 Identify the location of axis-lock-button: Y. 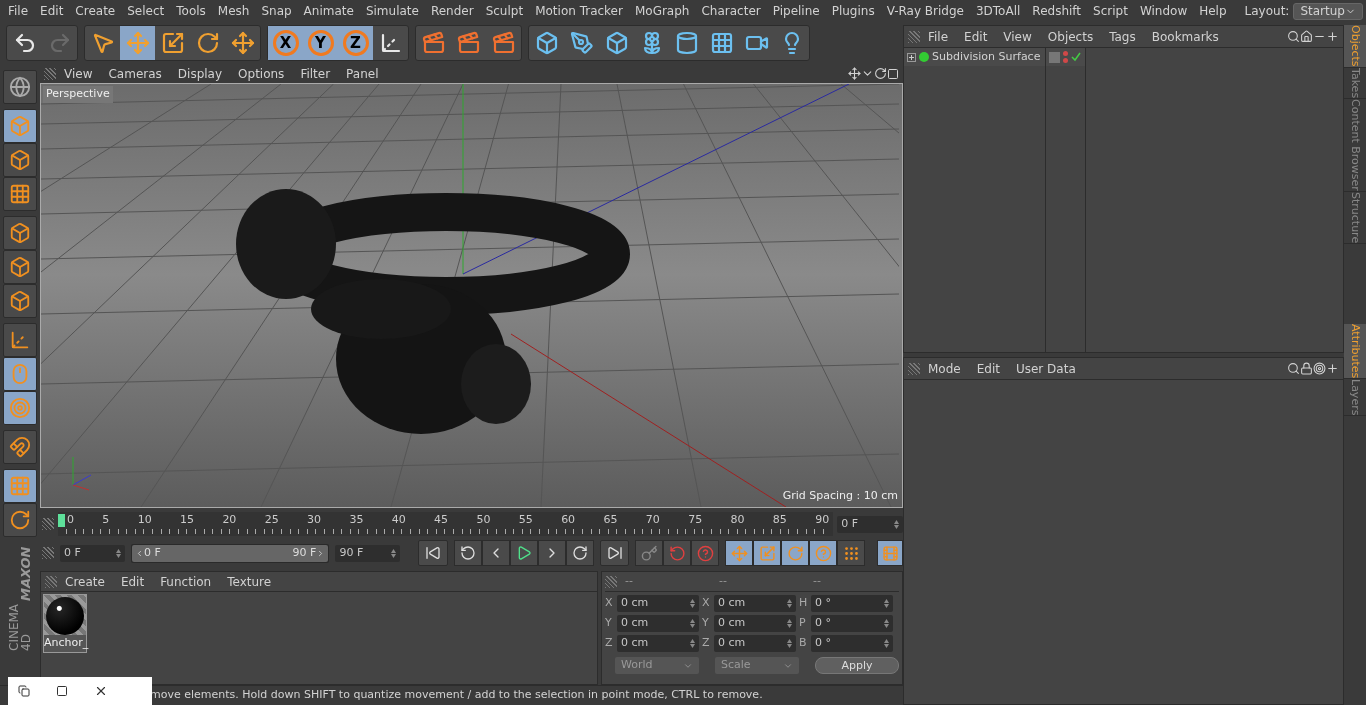
(320, 43).